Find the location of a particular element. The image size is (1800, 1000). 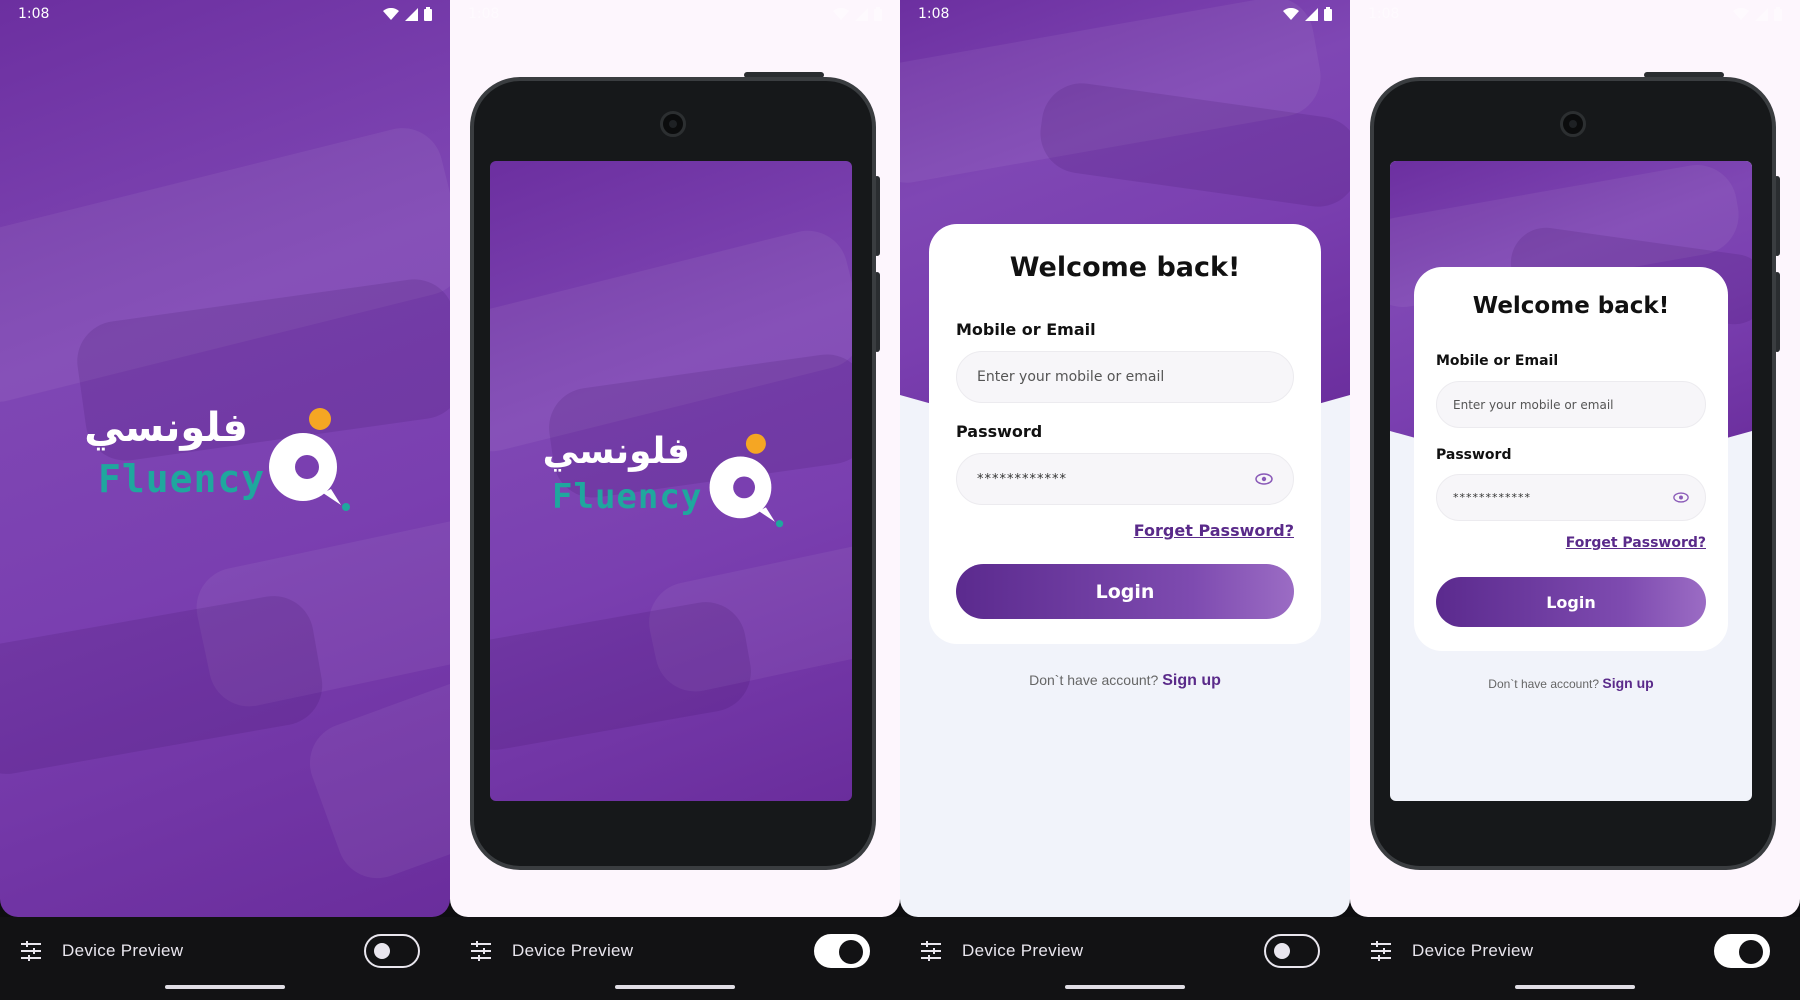

device-screen-splash: فلونسي Fluency is located at coordinates (671, 481).